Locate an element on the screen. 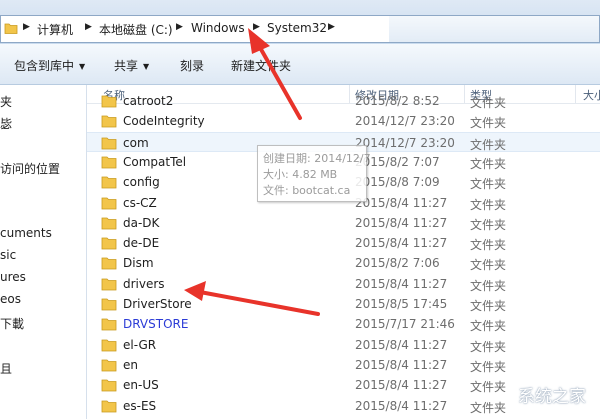 Image resolution: width=600 pixels, height=419 pixels. share-button: 共享 ▼ is located at coordinates (131, 65).